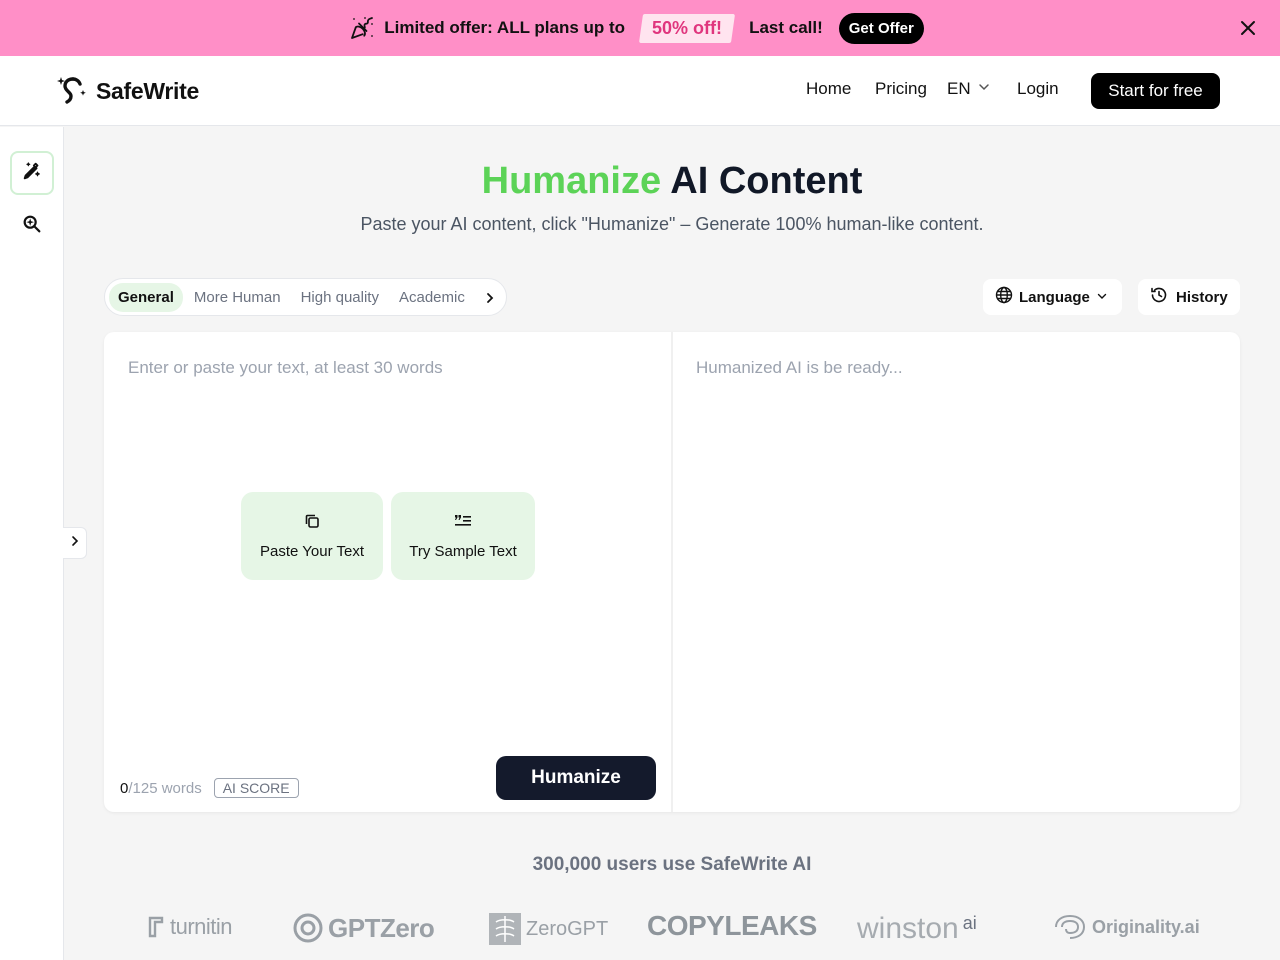 The image size is (1280, 960). I want to click on turnitin-text: turnitin, so click(201, 926).